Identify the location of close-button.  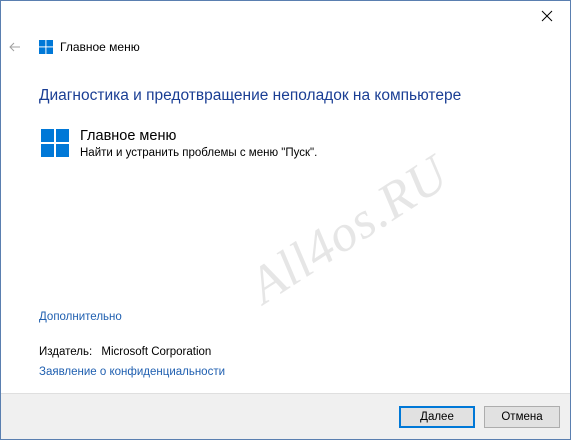
(547, 16).